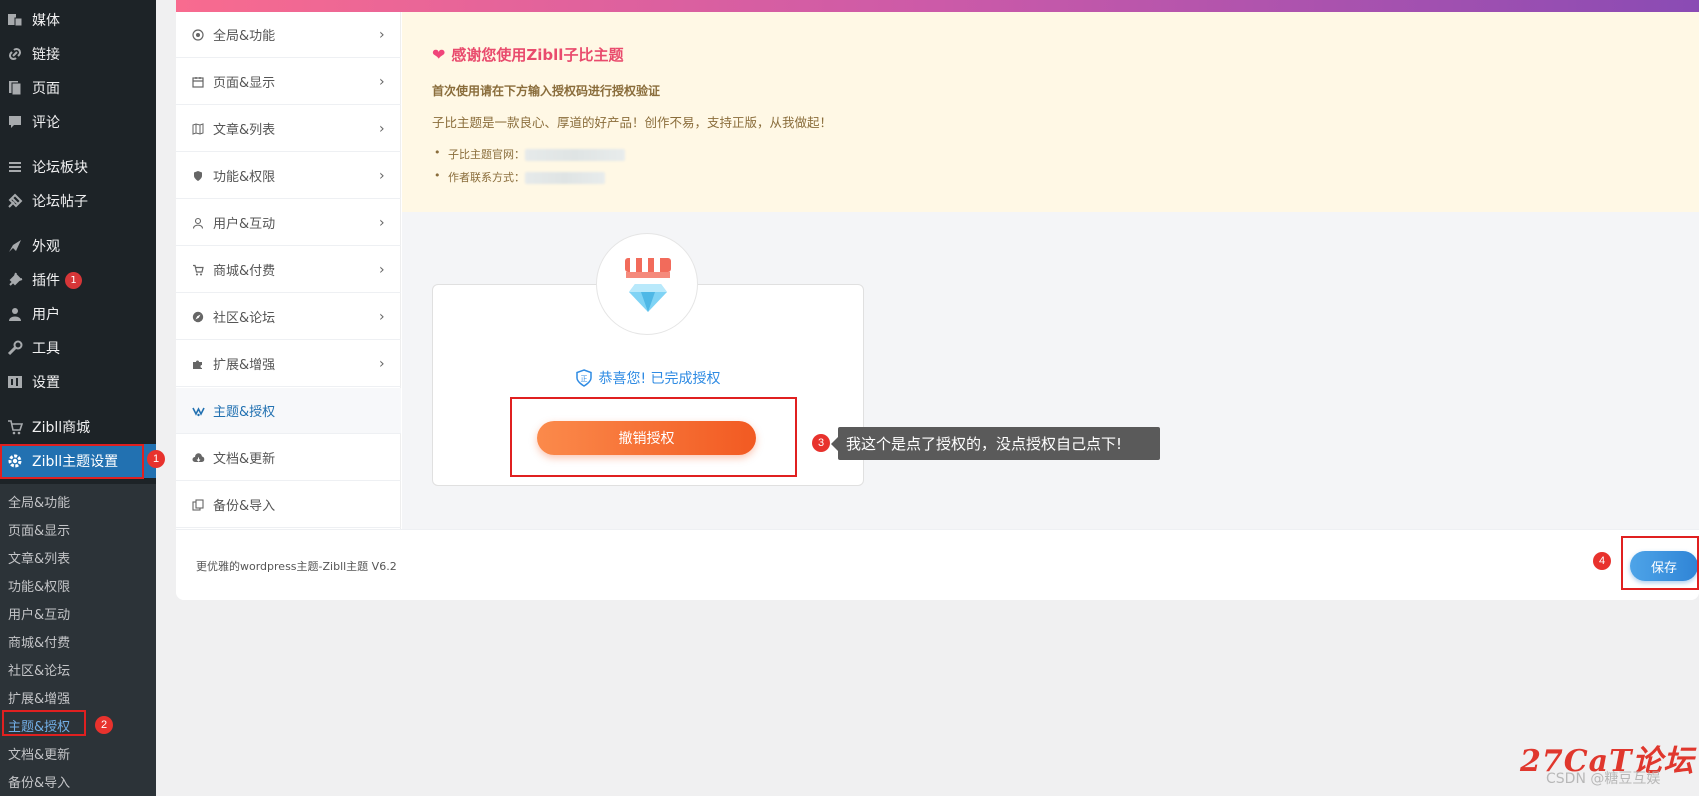  I want to click on media-icon, so click(15, 20).